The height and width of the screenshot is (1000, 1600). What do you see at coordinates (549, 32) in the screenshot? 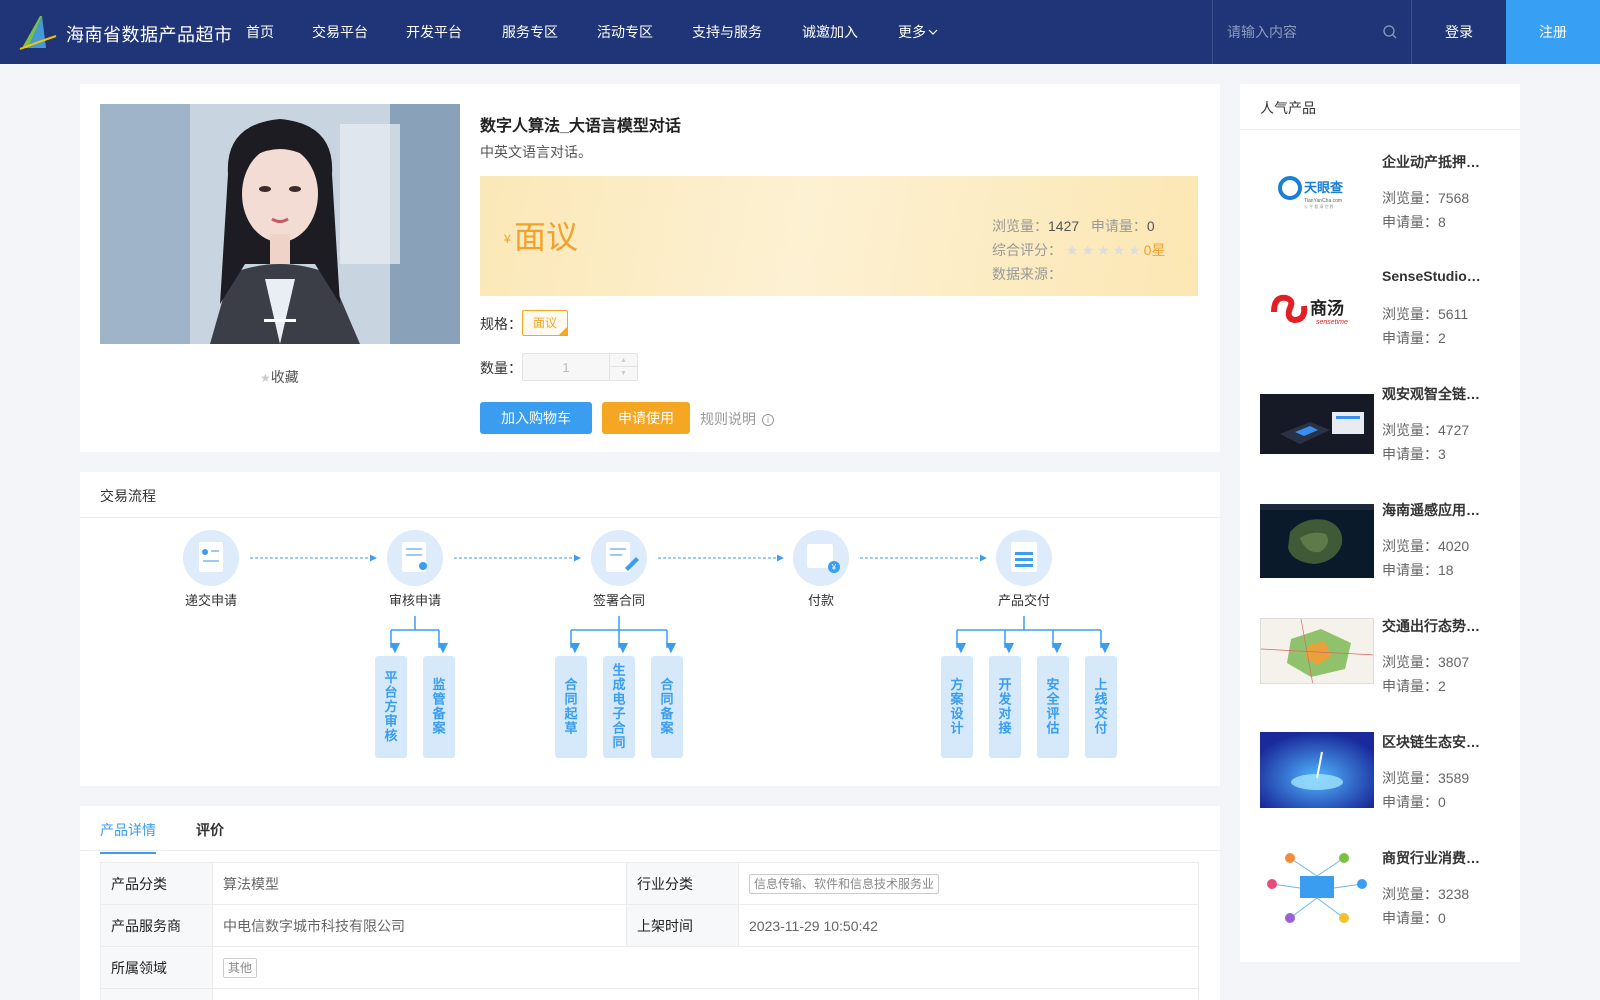
I see `nav-service-zone: 服务专区` at bounding box center [549, 32].